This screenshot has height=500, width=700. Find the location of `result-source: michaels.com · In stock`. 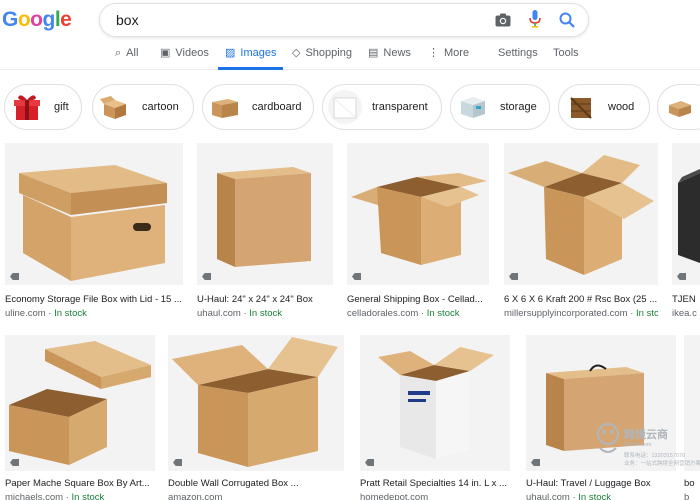

result-source: michaels.com · In stock is located at coordinates (80, 496).